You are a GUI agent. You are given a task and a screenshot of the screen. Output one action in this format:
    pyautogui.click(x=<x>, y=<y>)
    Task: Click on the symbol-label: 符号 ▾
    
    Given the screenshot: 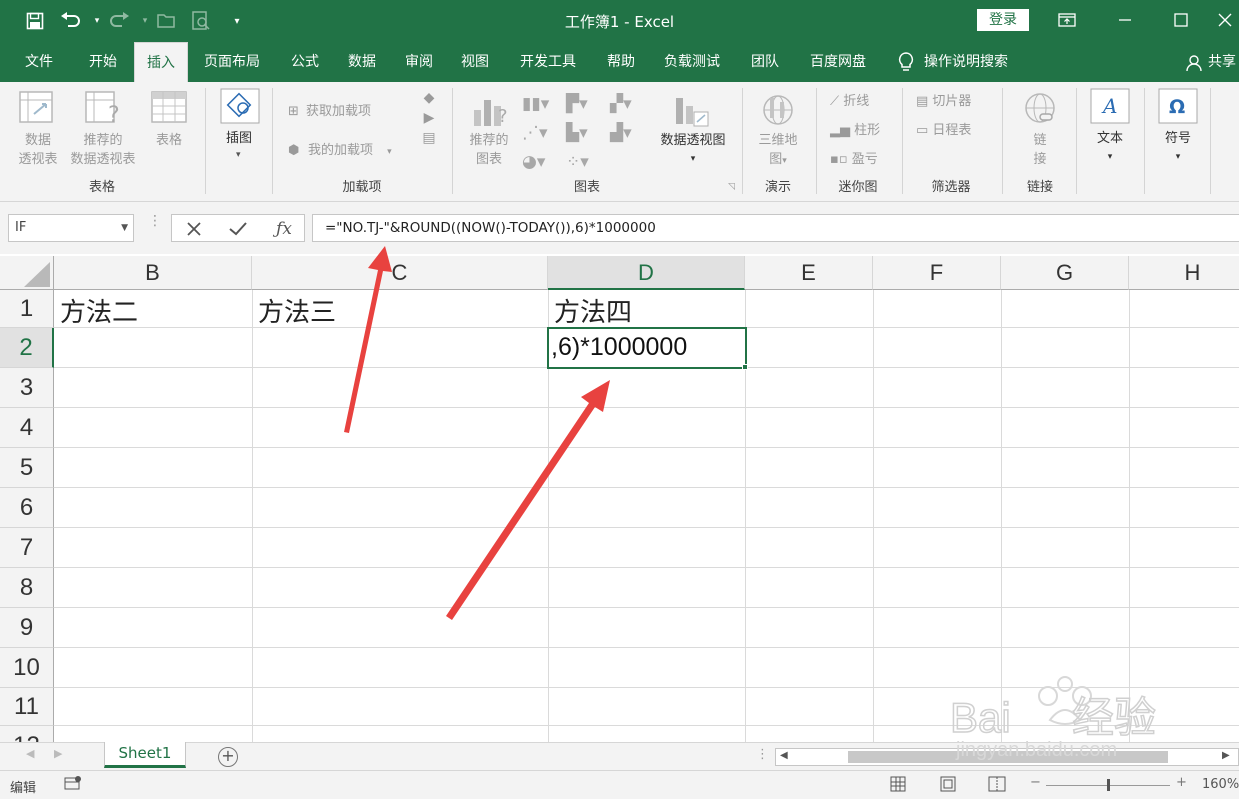 What is the action you would take?
    pyautogui.click(x=1178, y=148)
    